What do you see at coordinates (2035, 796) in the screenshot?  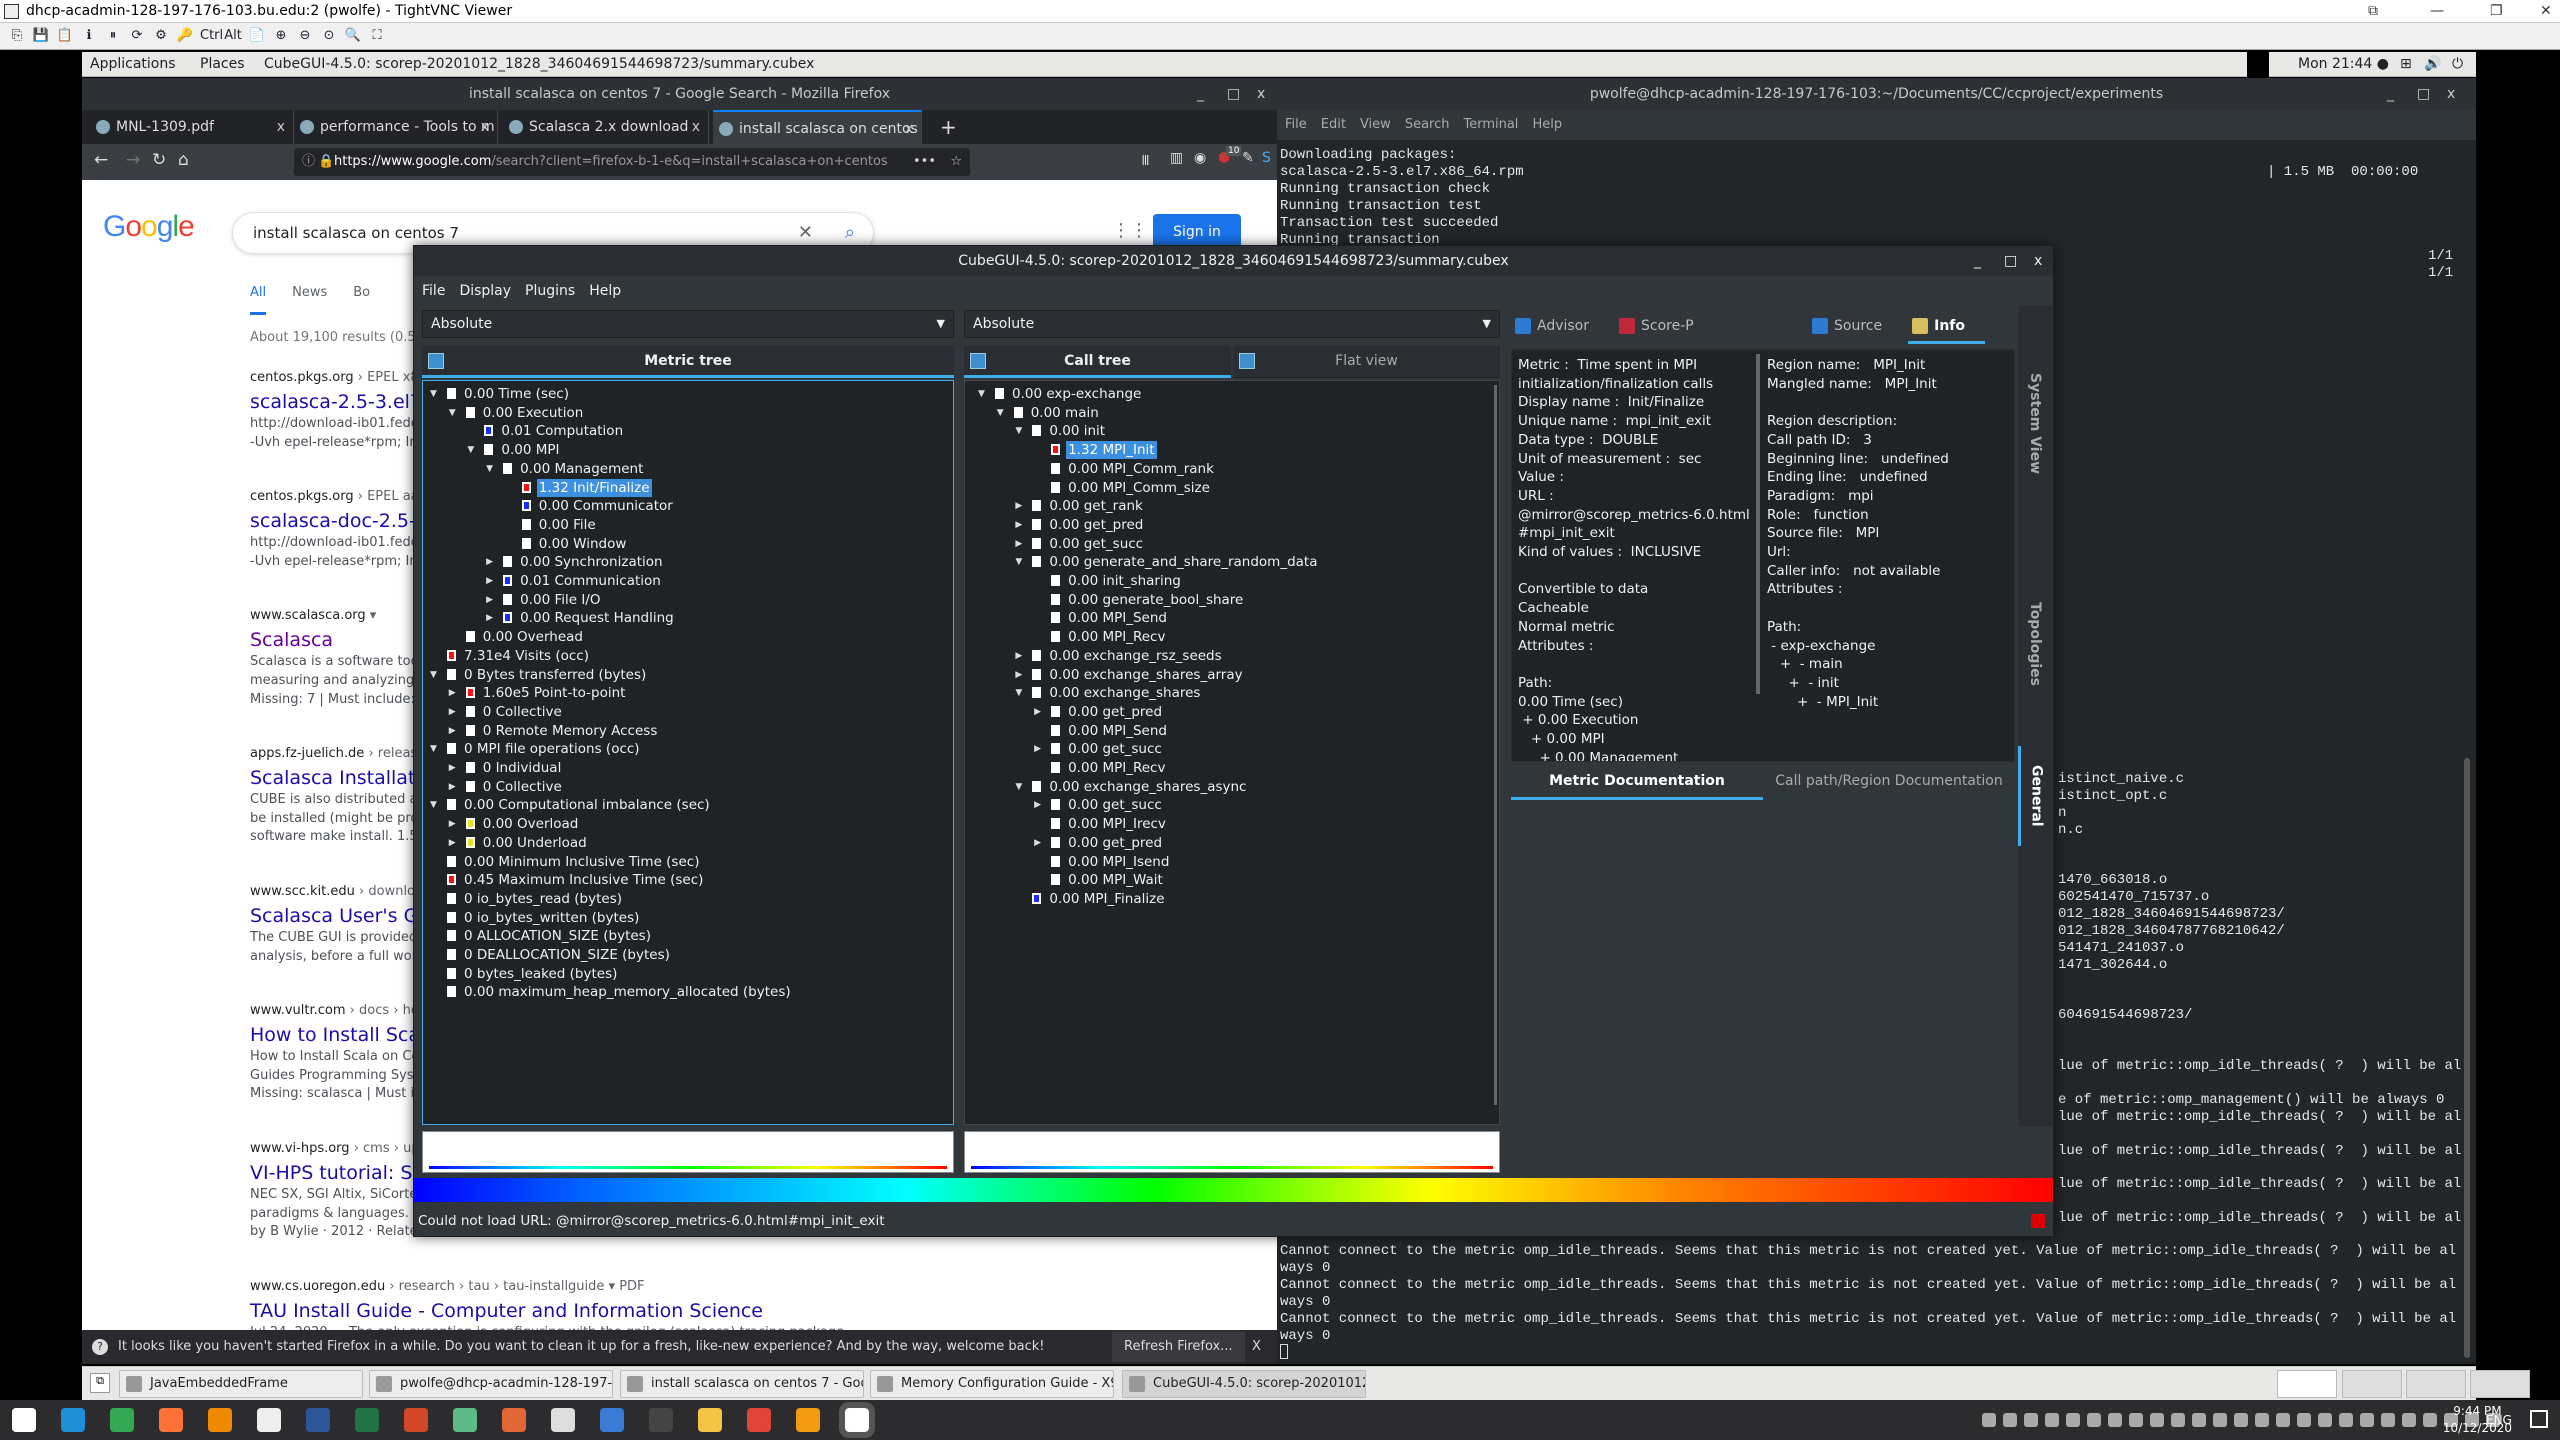 I see `side-tab: General` at bounding box center [2035, 796].